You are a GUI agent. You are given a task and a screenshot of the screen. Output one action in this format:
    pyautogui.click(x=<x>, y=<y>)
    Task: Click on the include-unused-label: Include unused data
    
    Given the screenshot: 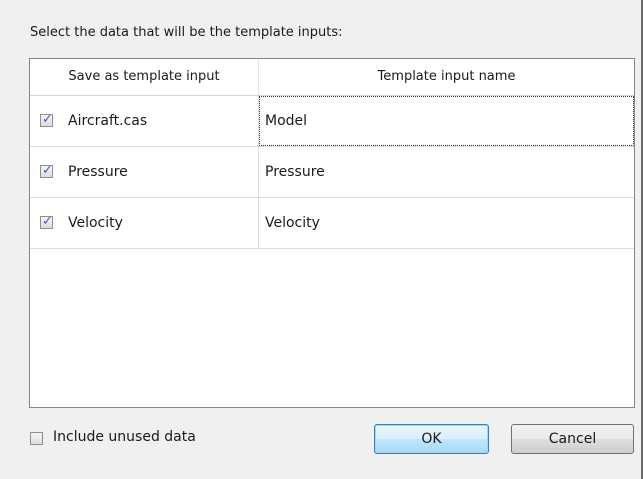 What is the action you would take?
    pyautogui.click(x=124, y=437)
    